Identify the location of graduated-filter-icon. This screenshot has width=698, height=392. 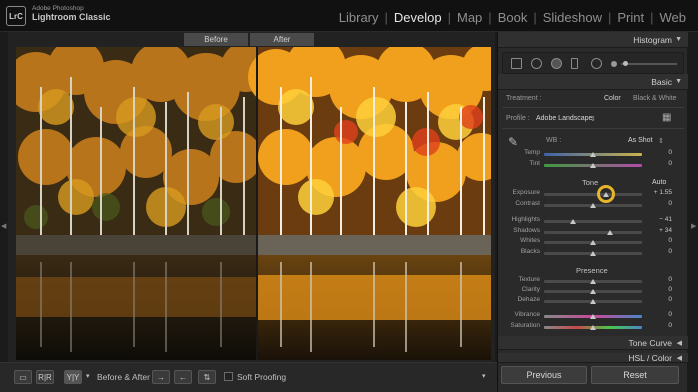
(574, 63).